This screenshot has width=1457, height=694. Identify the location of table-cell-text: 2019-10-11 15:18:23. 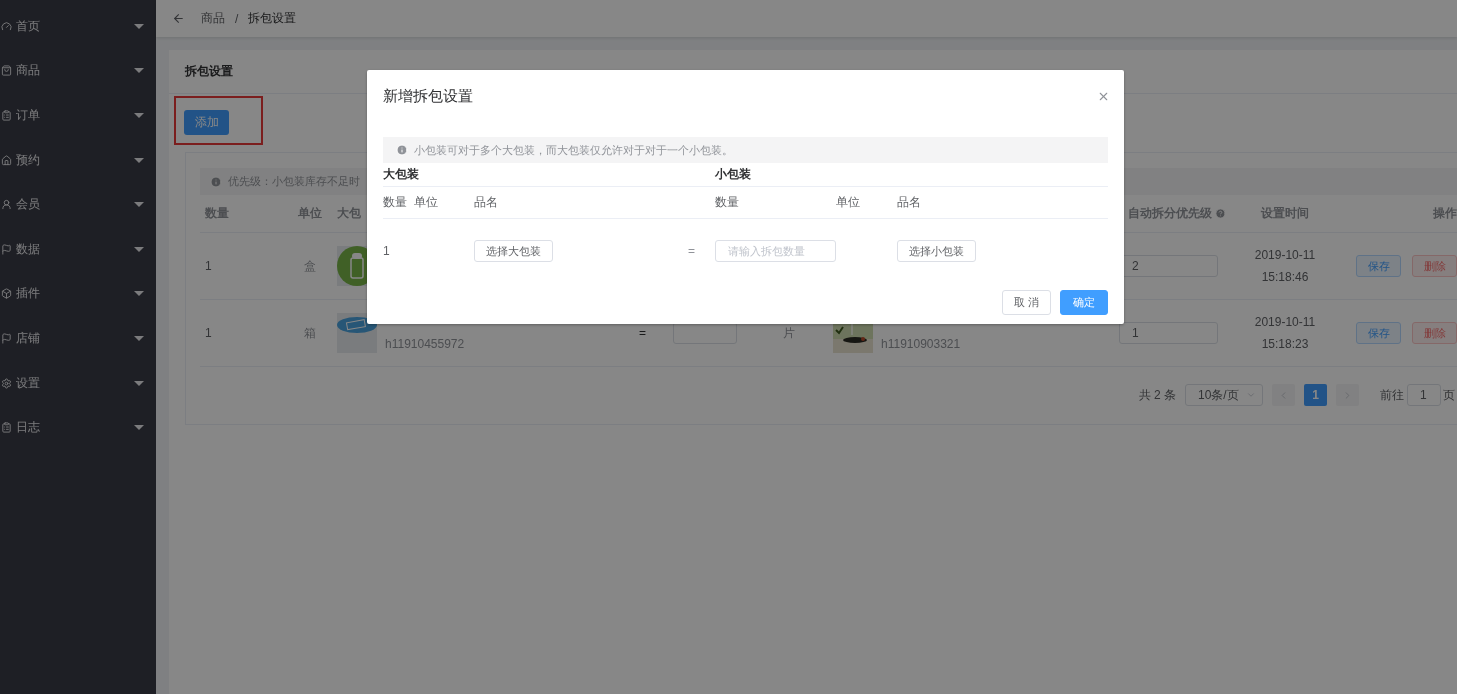
(1285, 333).